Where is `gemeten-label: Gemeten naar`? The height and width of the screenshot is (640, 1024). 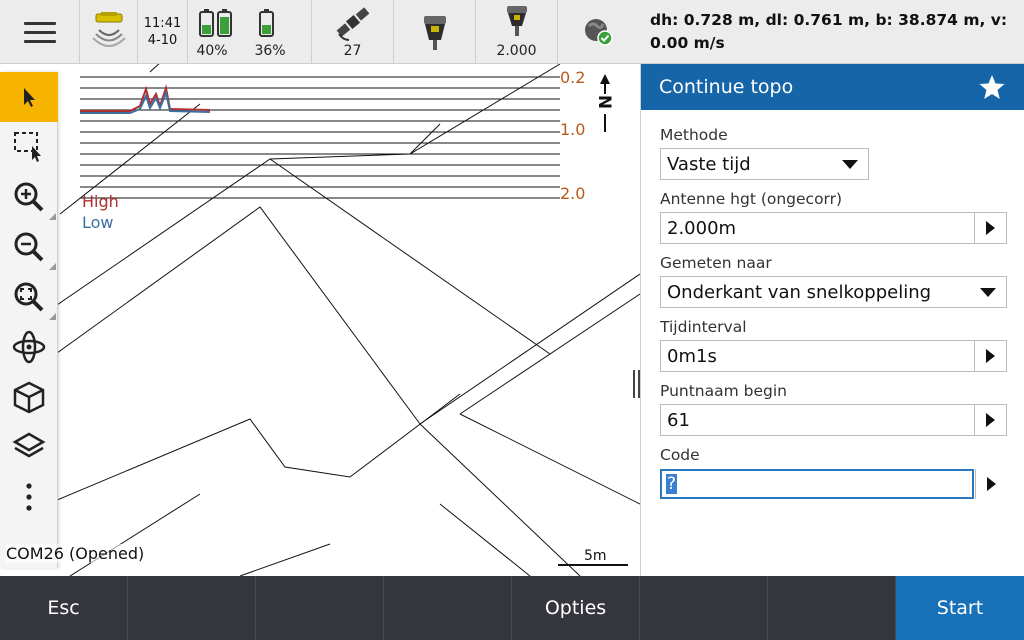
gemeten-label: Gemeten naar is located at coordinates (716, 263).